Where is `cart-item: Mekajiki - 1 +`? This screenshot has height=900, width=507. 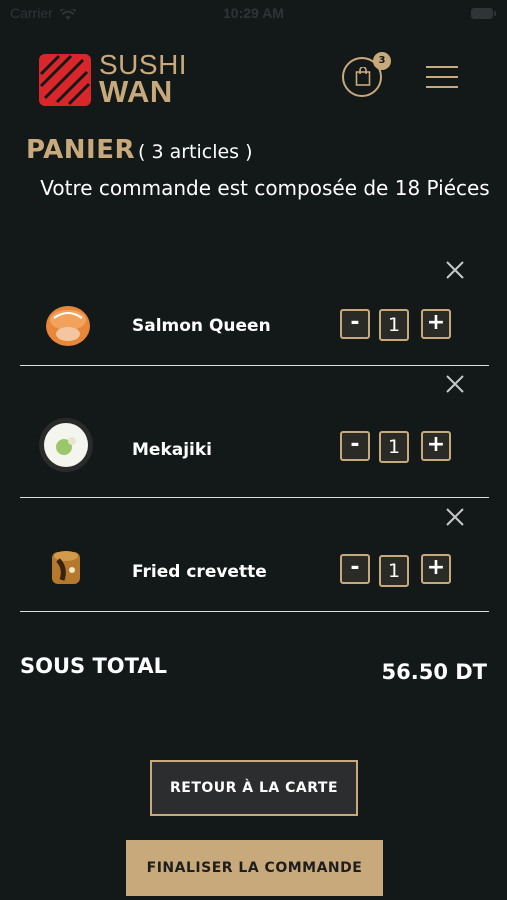 cart-item: Mekajiki - 1 + is located at coordinates (254, 434).